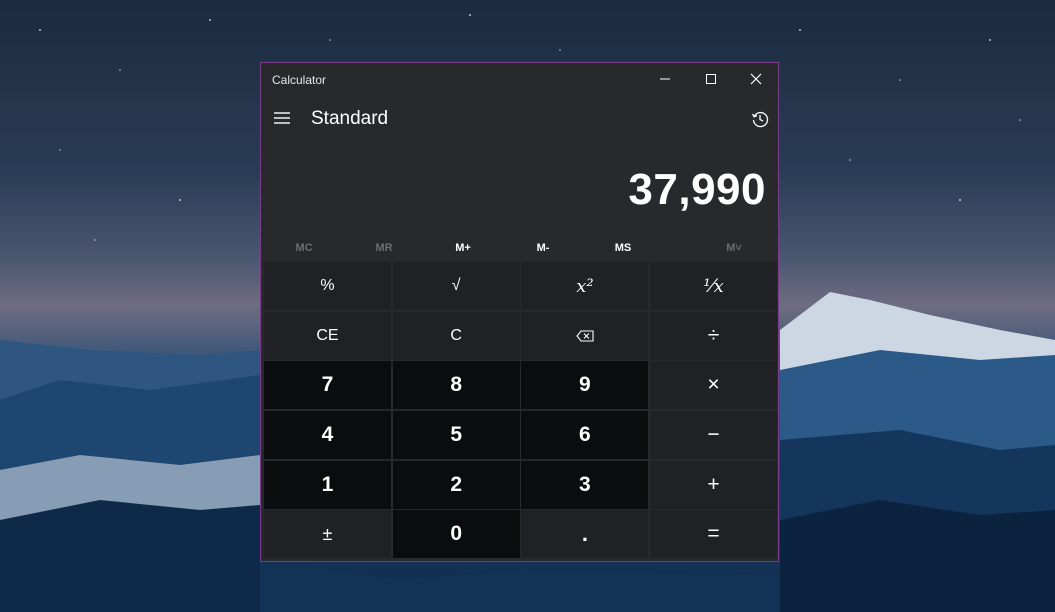  I want to click on close-icon, so click(756, 79).